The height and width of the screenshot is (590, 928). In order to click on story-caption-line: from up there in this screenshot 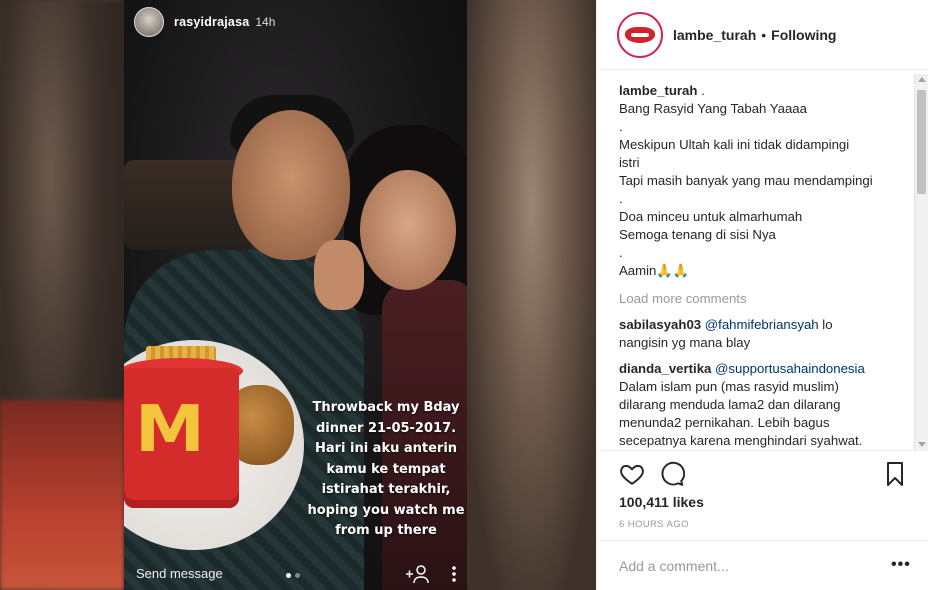, I will do `click(386, 530)`.